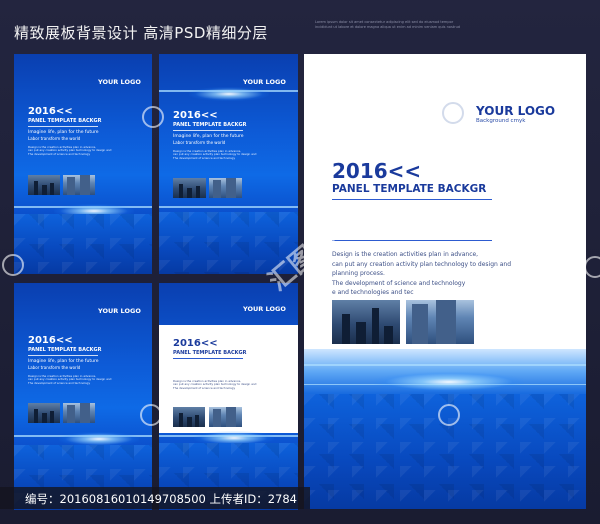 The image size is (600, 524). What do you see at coordinates (83, 244) in the screenshot?
I see `panel-polygon-bg` at bounding box center [83, 244].